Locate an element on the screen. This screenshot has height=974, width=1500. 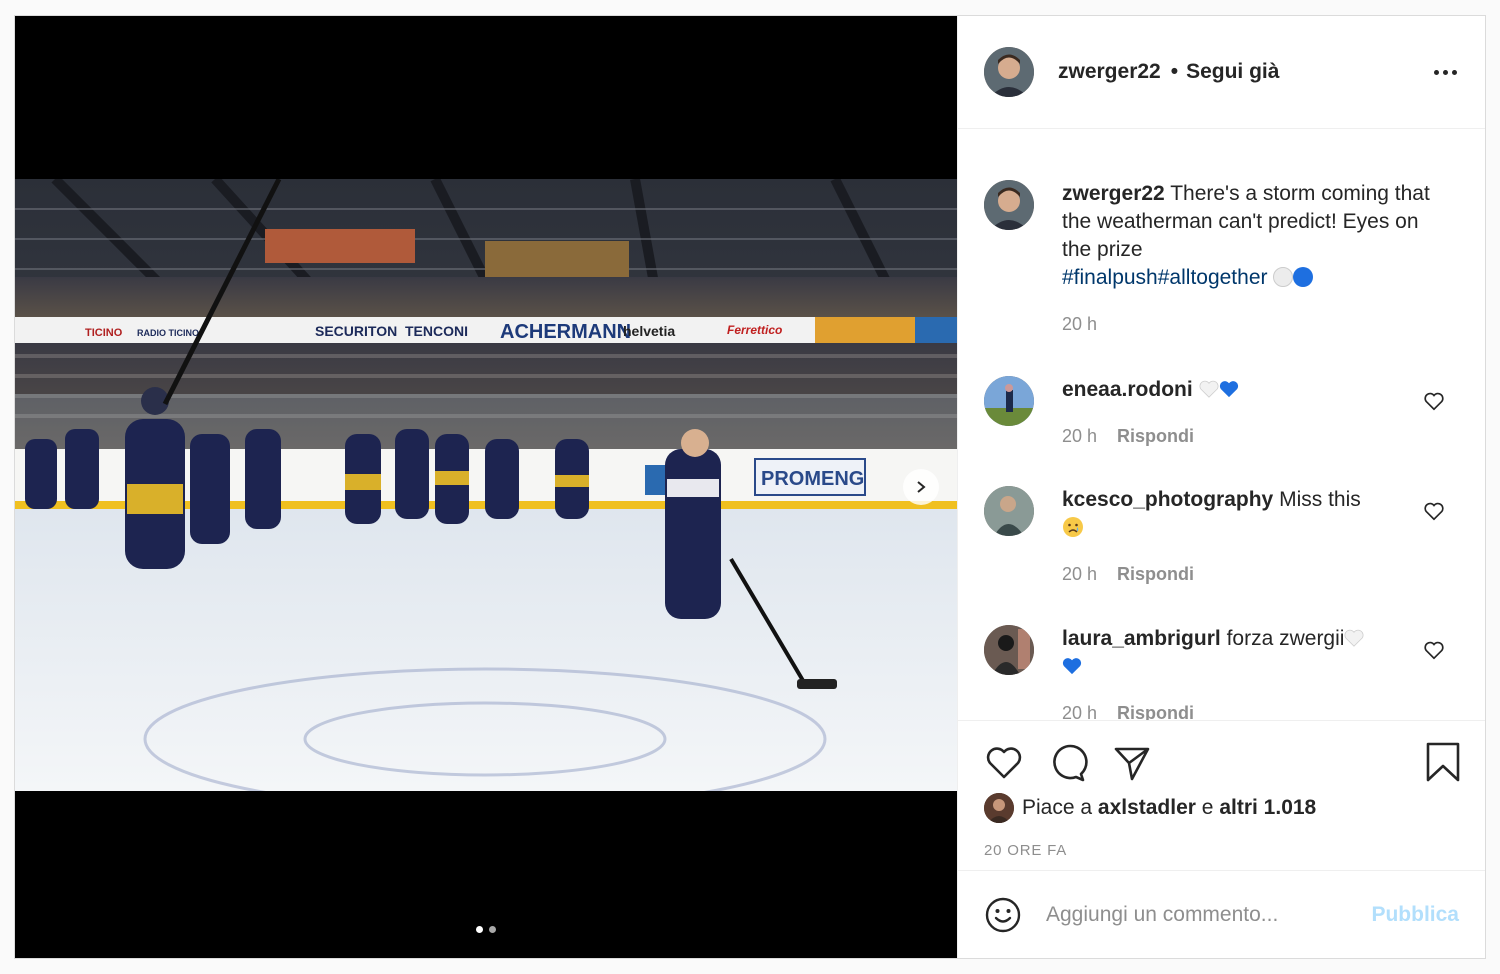
comment-bubble-icon is located at coordinates (1068, 763).